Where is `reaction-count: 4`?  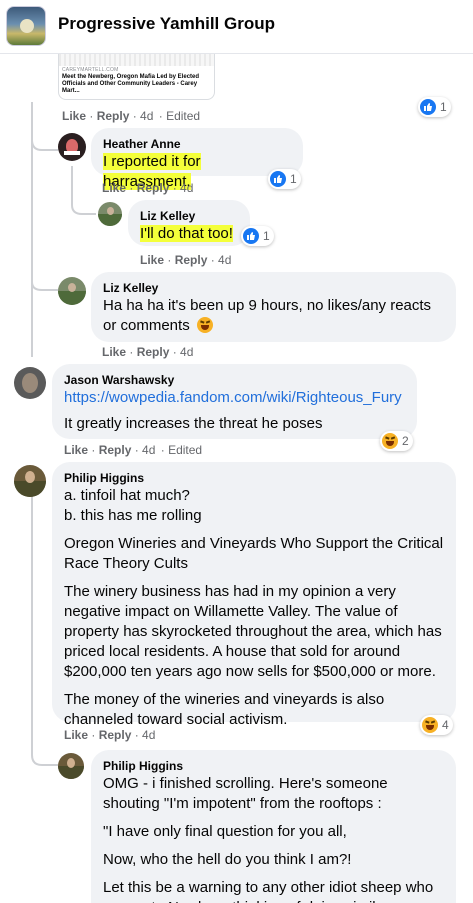 reaction-count: 4 is located at coordinates (436, 725).